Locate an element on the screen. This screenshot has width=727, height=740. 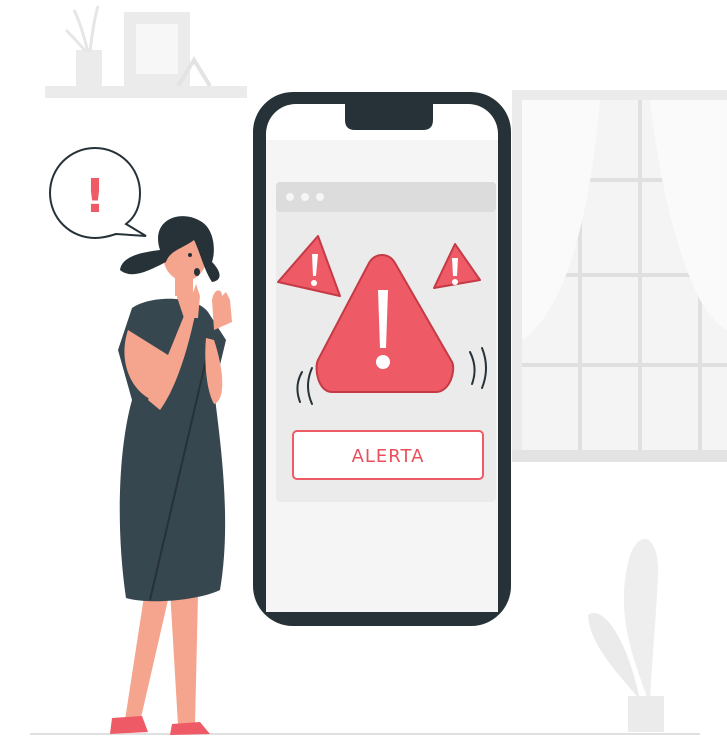
alert-button: ALERTA is located at coordinates (388, 455).